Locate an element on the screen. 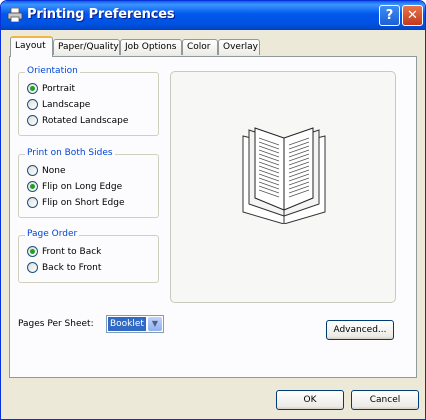 Image resolution: width=426 pixels, height=420 pixels. pages-per-sheet-value: Booklet is located at coordinates (127, 324).